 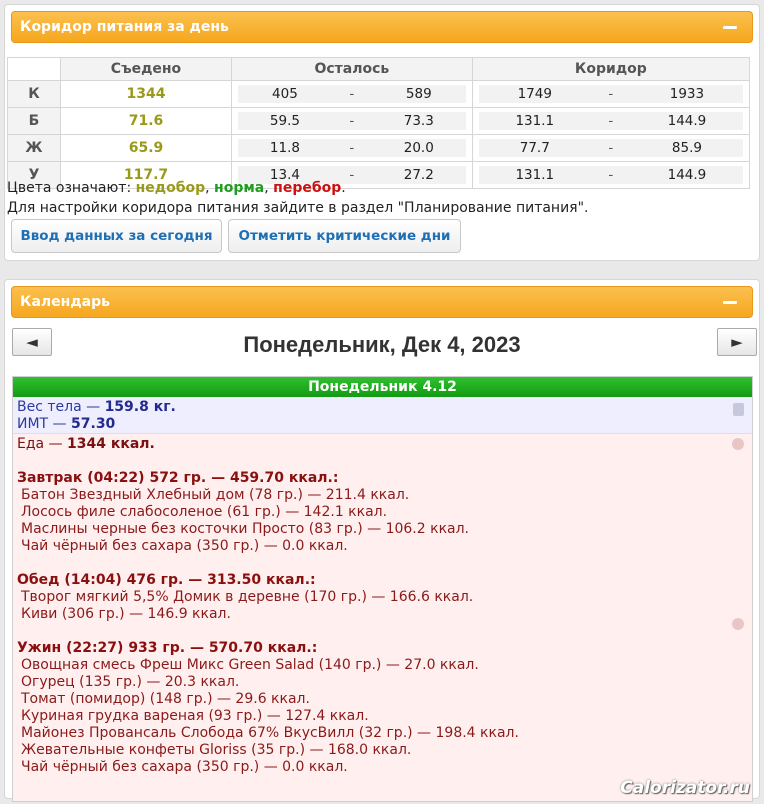 I want to click on legend-high: перебор, so click(x=307, y=188).